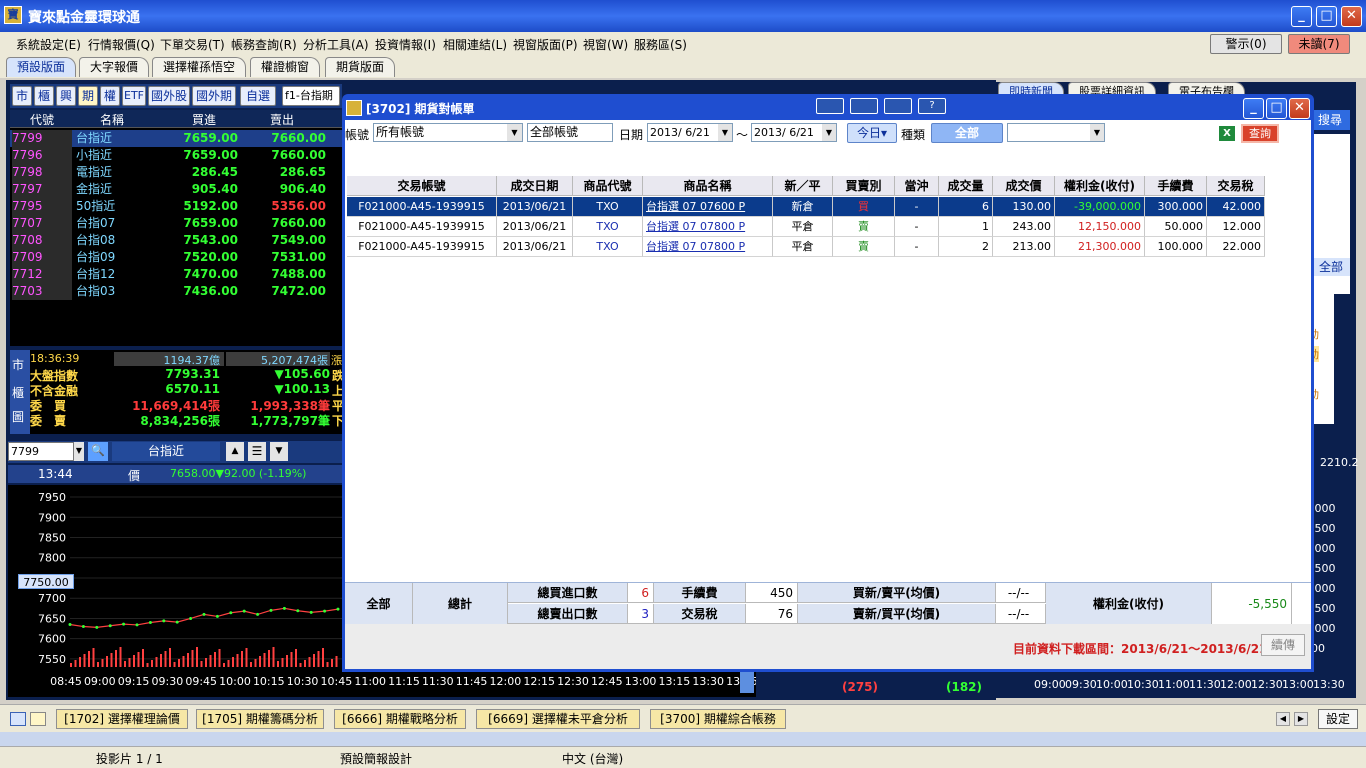  I want to click on panel-toggle-icon, so click(18, 719).